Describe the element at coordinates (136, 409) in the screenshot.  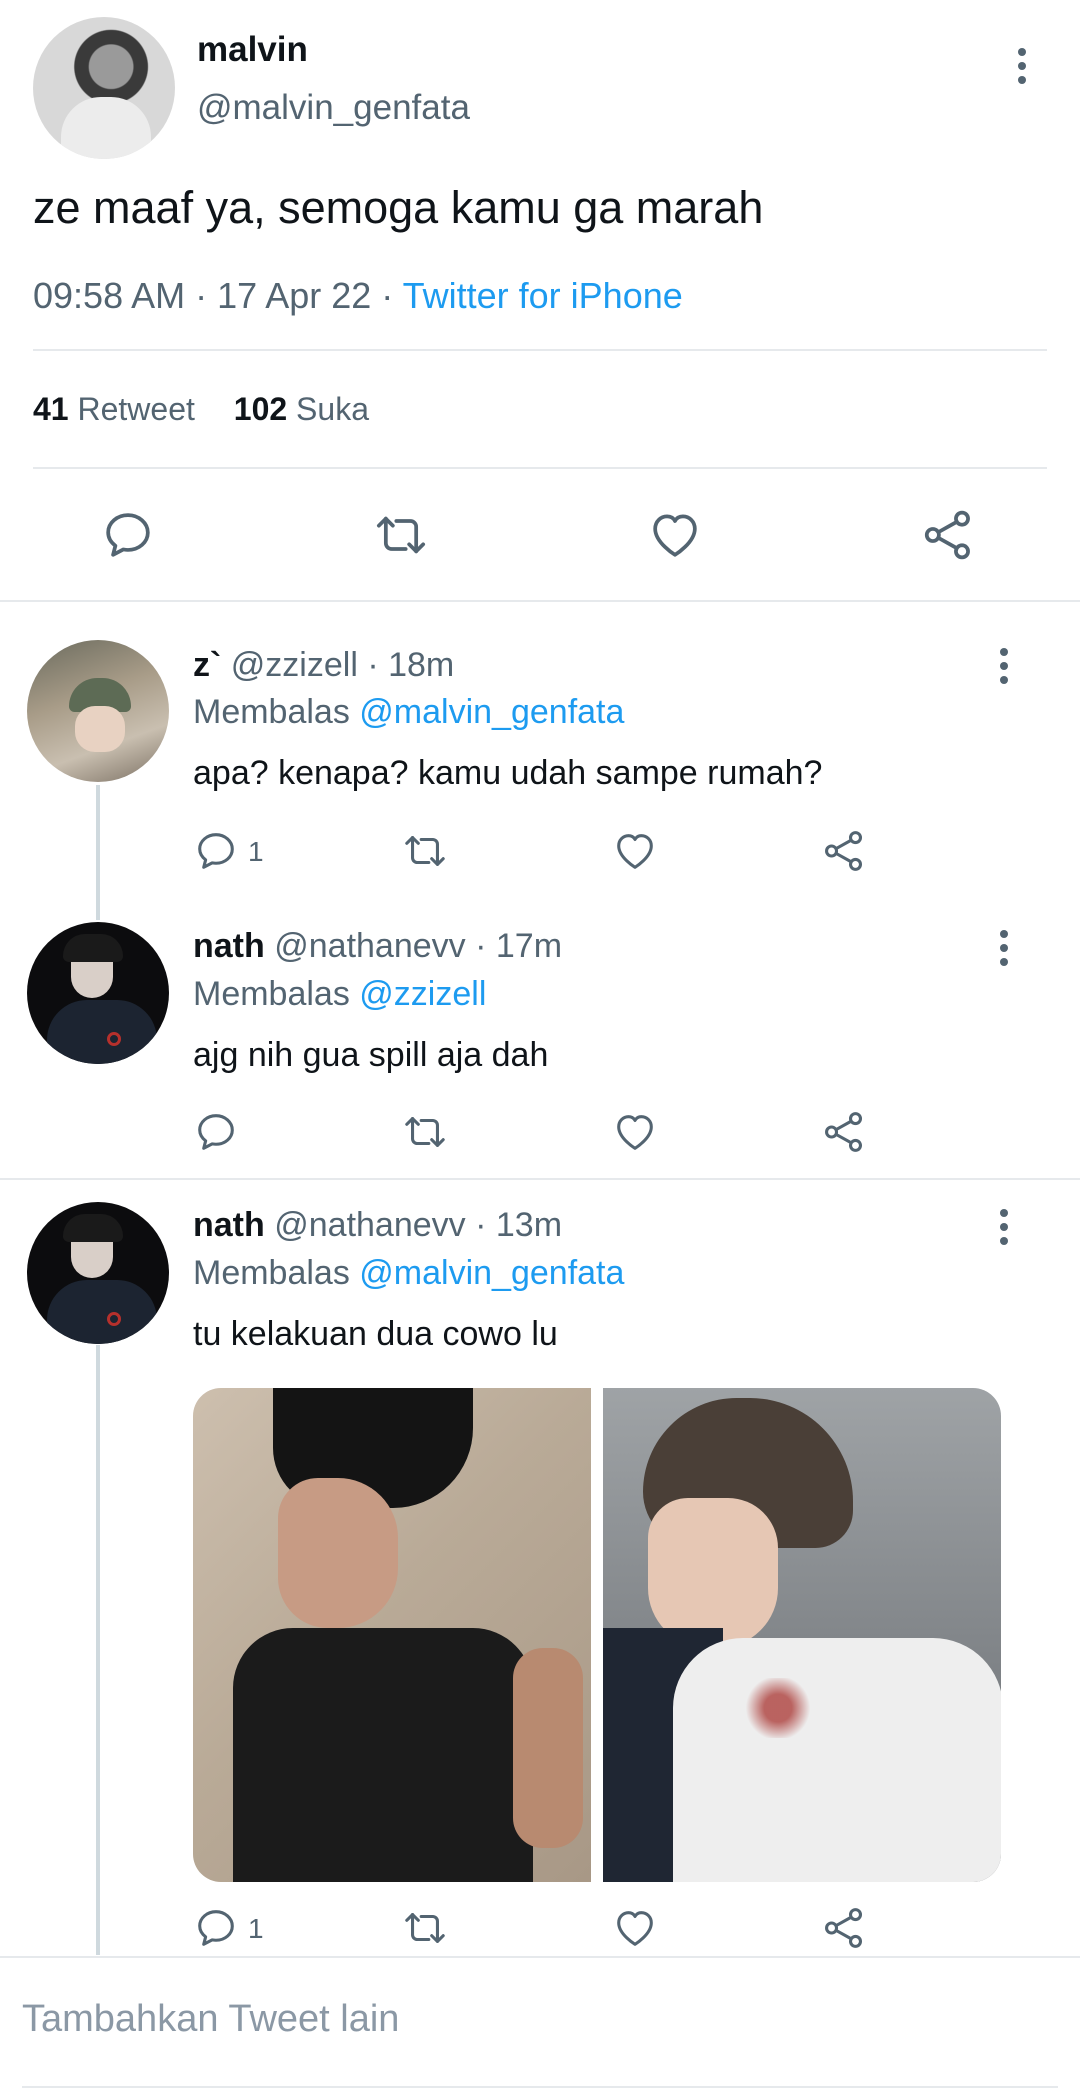
I see `retweet-label: Retweet` at that location.